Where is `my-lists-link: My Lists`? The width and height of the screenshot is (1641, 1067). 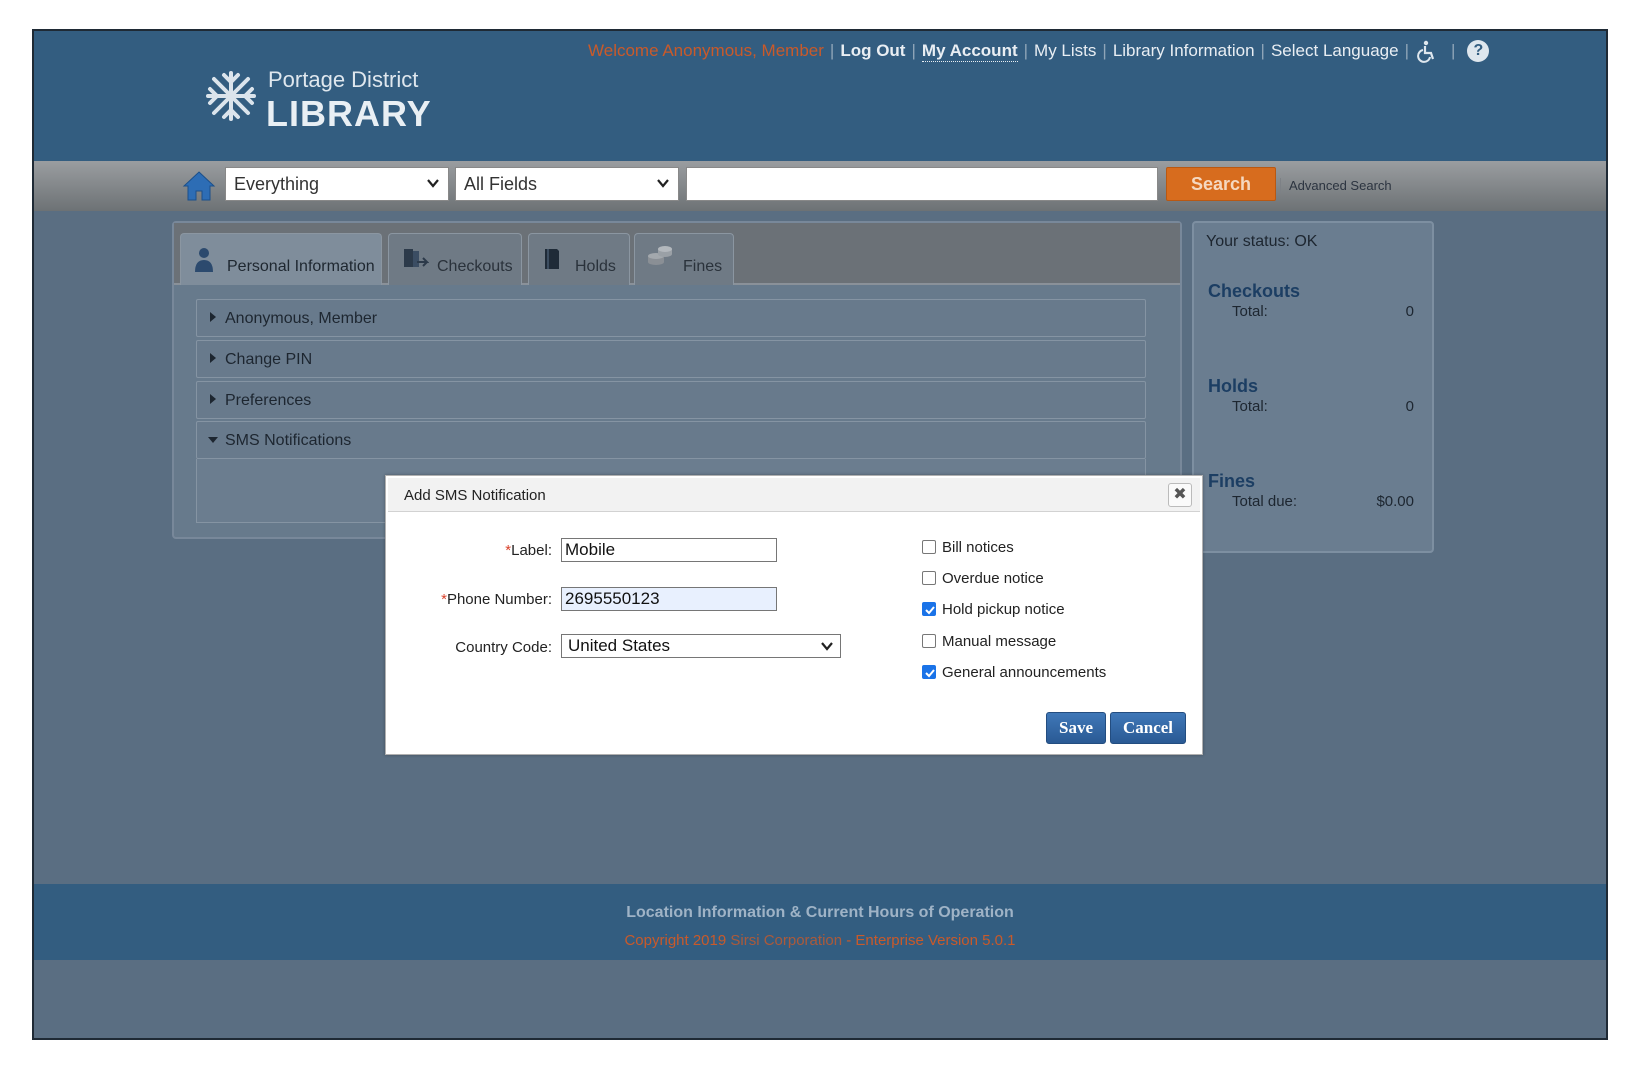
my-lists-link: My Lists is located at coordinates (1065, 51).